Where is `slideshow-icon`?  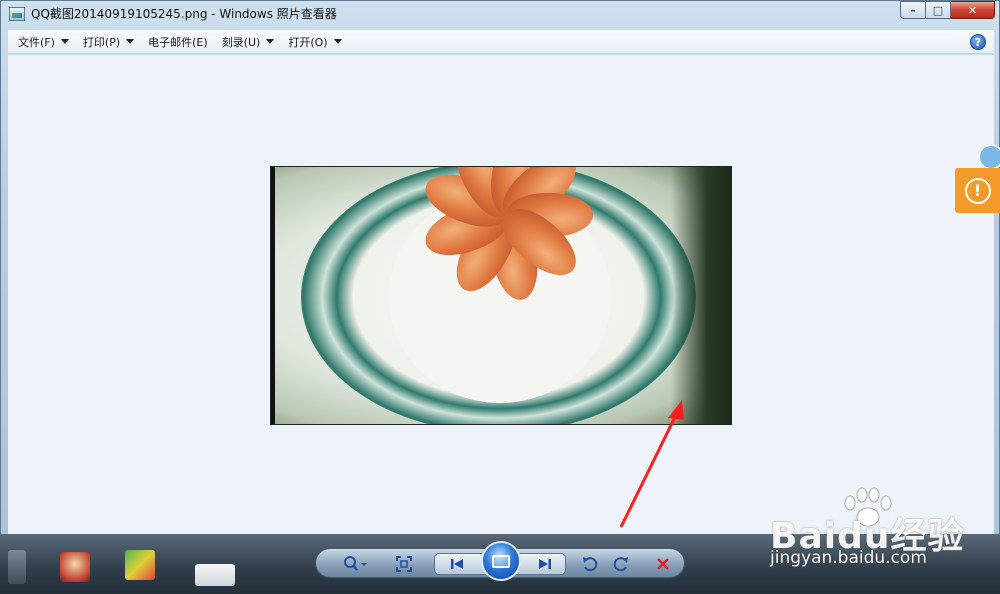 slideshow-icon is located at coordinates (501, 561).